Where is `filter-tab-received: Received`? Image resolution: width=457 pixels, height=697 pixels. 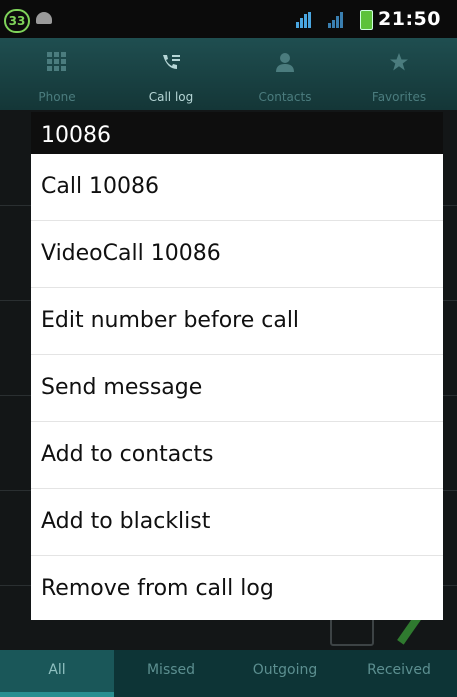 filter-tab-received: Received is located at coordinates (399, 673).